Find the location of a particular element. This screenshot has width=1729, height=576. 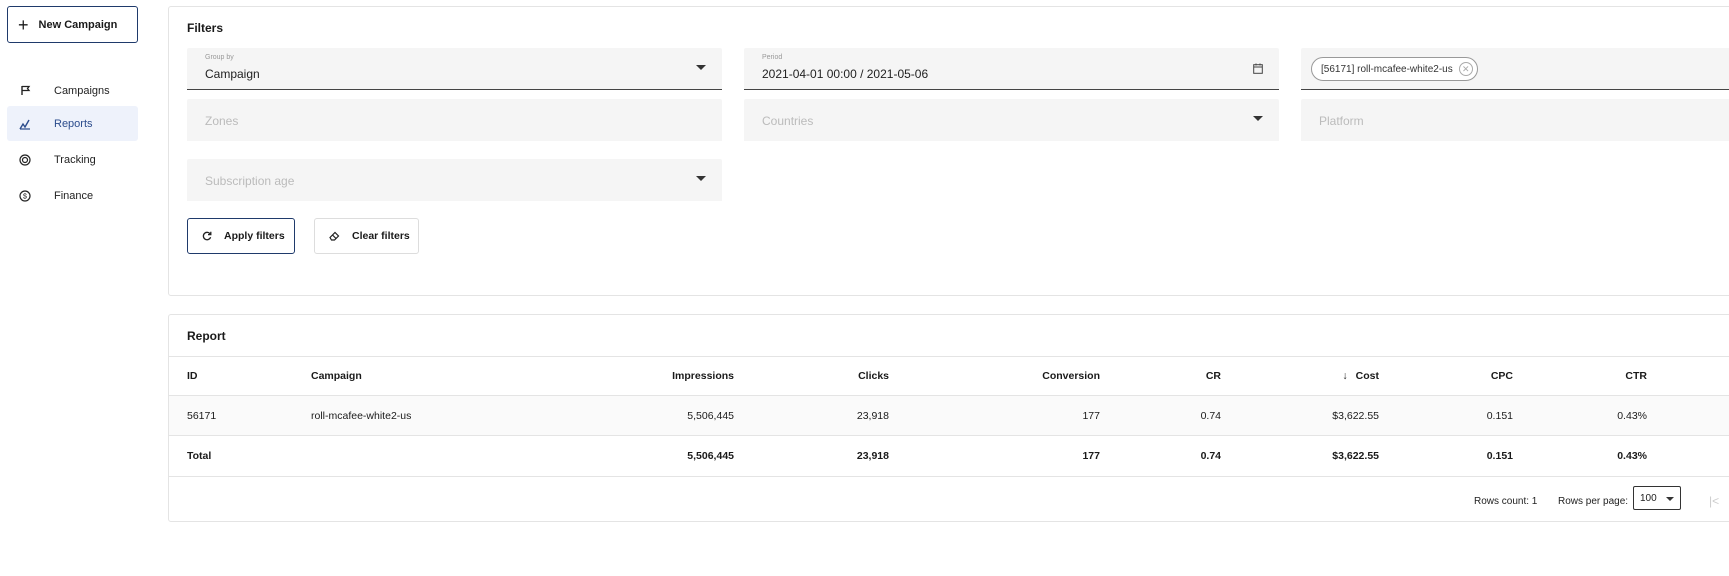

sidebar-item-reports: Reports is located at coordinates (72, 123).